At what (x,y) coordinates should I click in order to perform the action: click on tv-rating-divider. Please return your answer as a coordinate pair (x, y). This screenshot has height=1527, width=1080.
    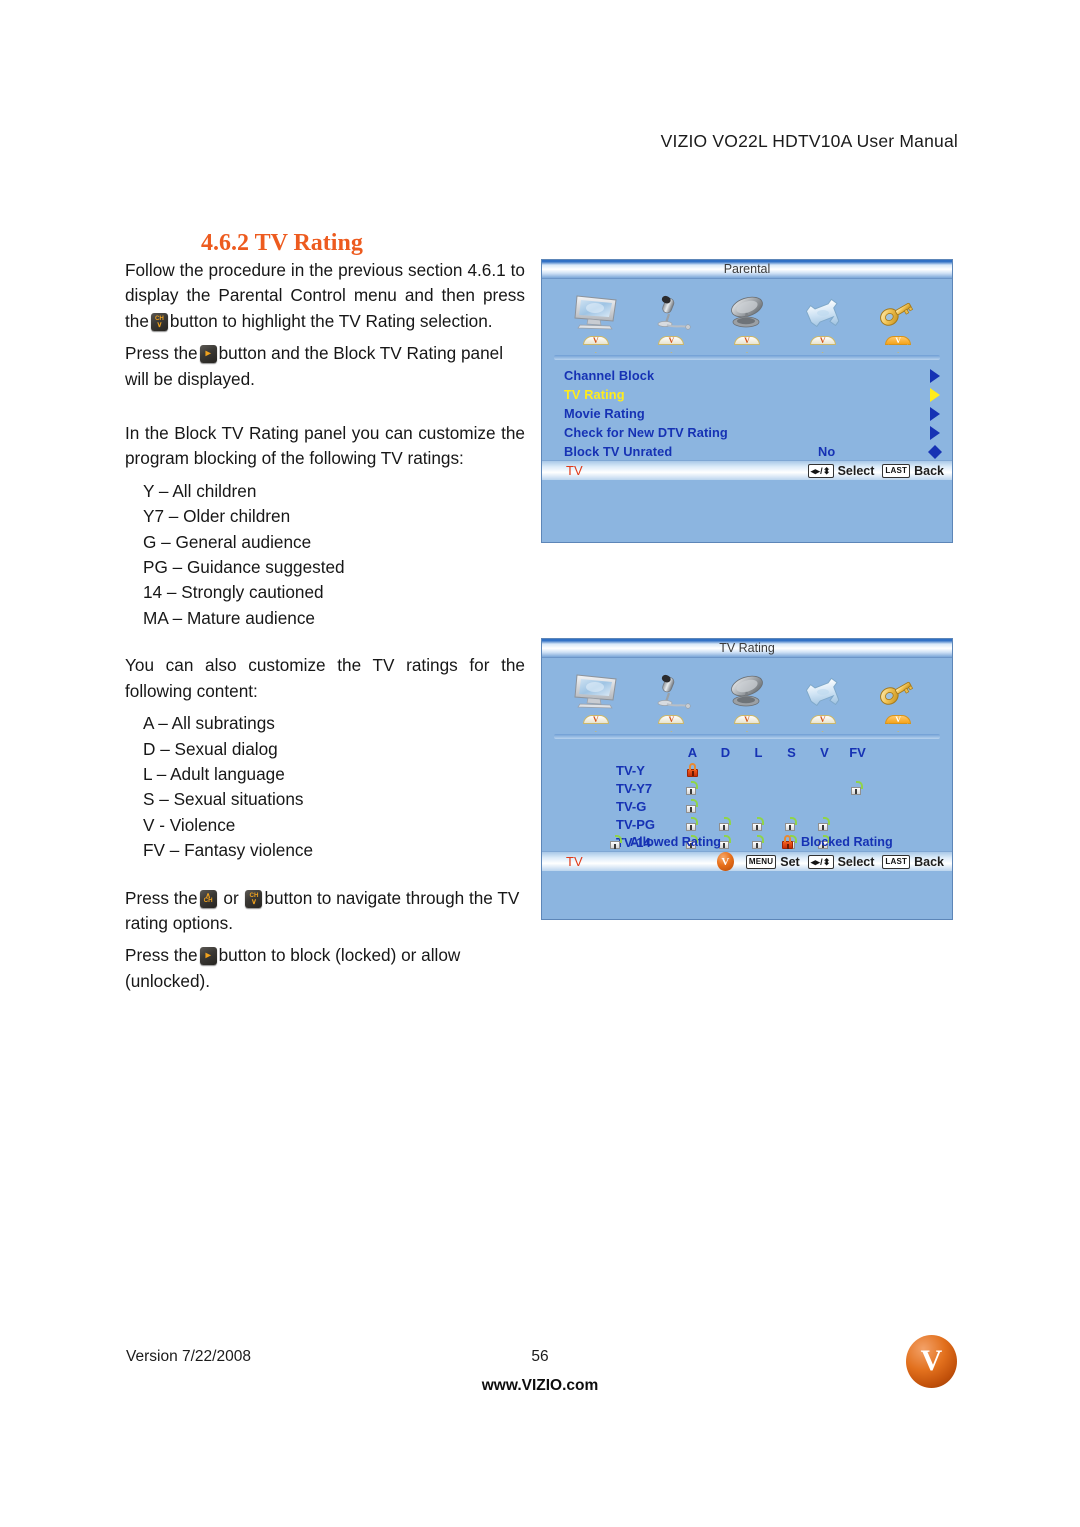
    Looking at the image, I should click on (747, 736).